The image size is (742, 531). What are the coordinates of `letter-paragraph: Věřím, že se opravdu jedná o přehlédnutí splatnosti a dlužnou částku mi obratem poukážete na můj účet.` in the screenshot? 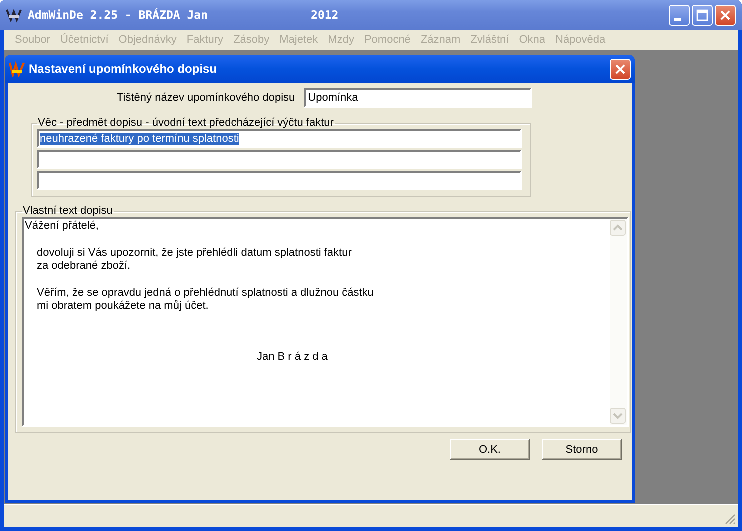 It's located at (205, 300).